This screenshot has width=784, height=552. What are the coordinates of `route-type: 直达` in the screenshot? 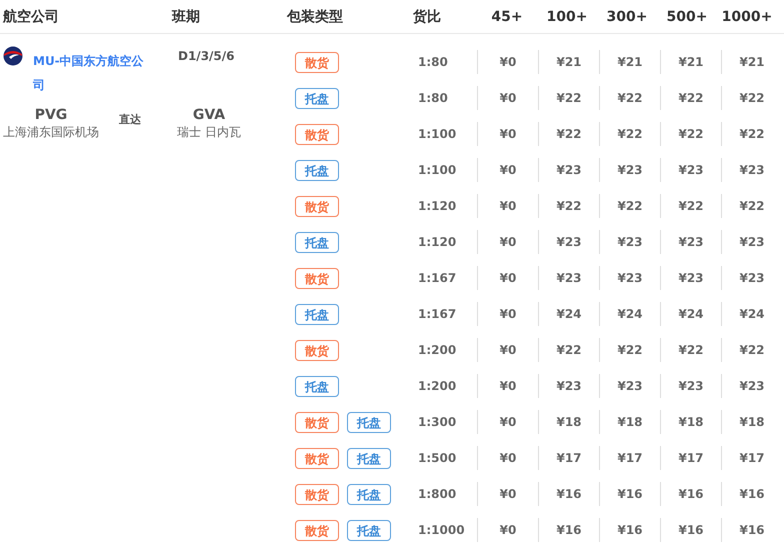 It's located at (130, 119).